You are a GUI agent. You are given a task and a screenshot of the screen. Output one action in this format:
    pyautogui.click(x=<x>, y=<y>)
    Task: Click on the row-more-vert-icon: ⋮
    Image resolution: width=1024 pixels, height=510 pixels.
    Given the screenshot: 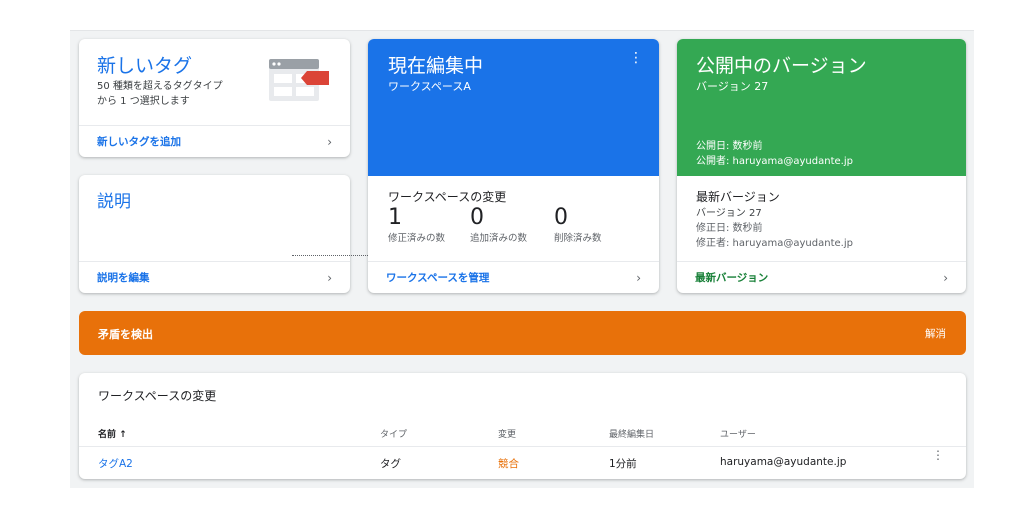 What is the action you would take?
    pyautogui.click(x=938, y=455)
    